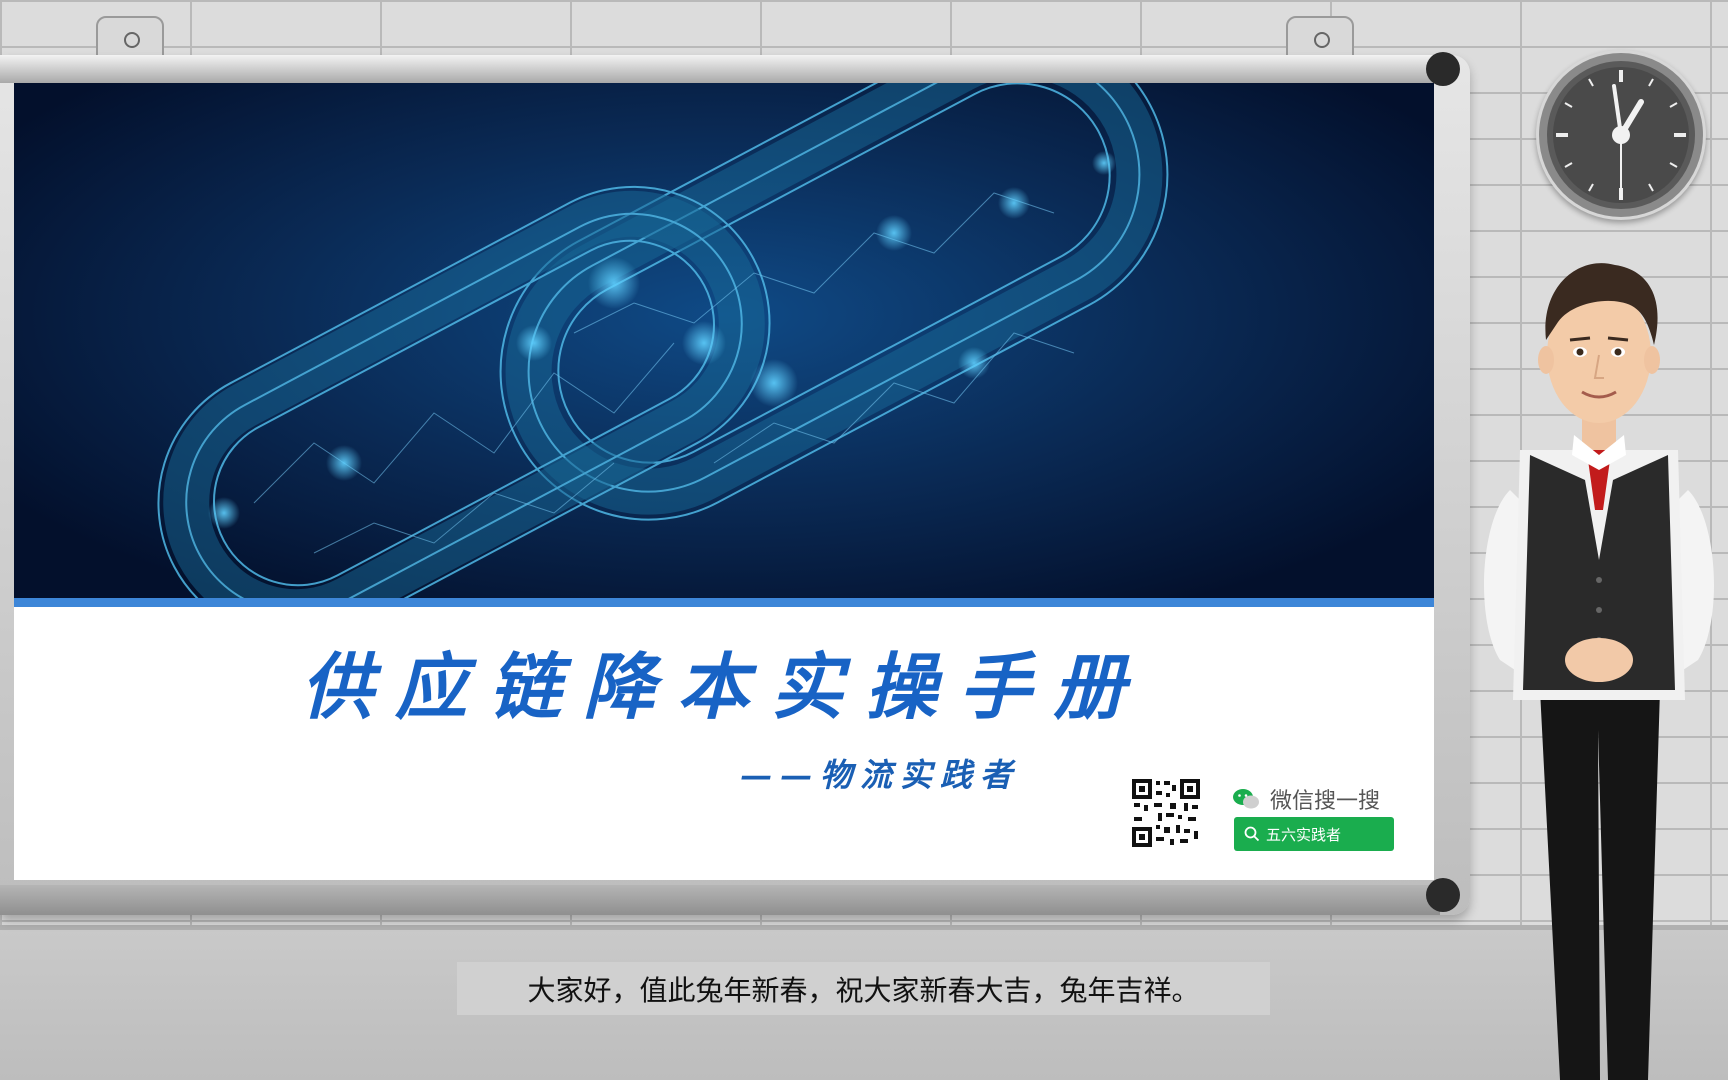 Image resolution: width=1728 pixels, height=1080 pixels. I want to click on board-frame-top, so click(720, 69).